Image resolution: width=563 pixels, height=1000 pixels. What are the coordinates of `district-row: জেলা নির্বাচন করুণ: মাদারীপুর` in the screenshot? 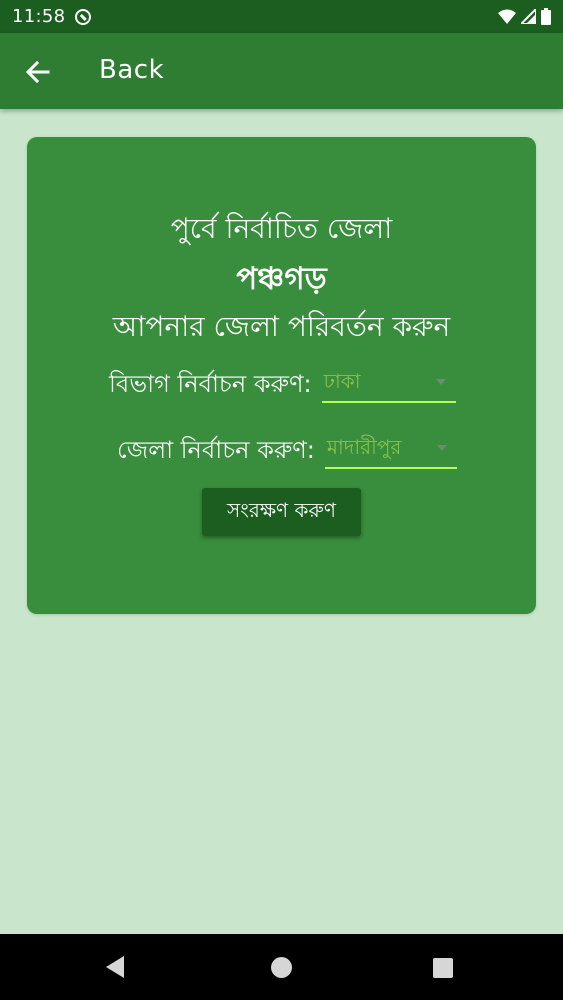 It's located at (287, 448).